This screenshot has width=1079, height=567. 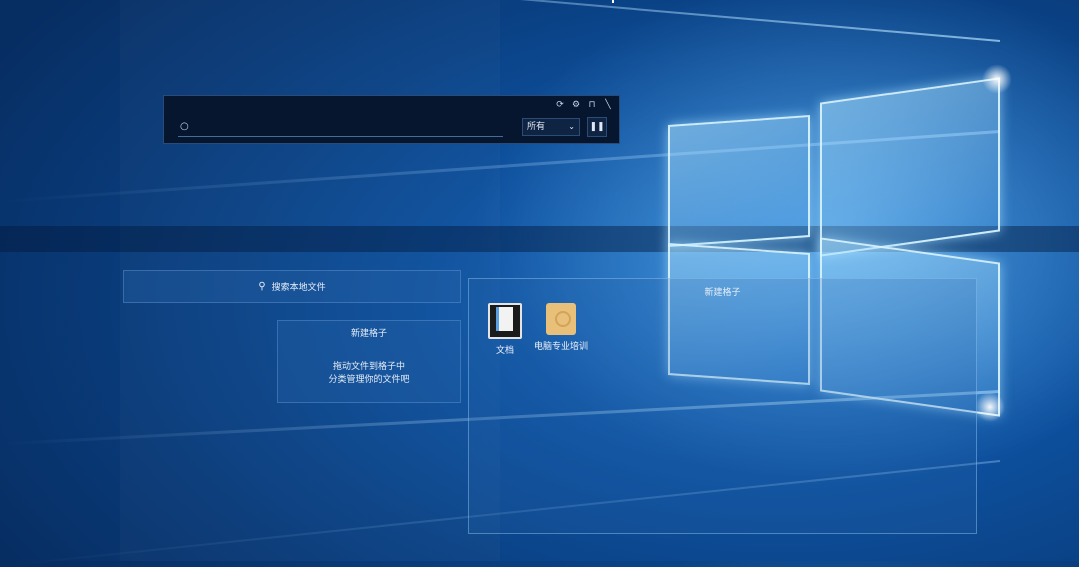 I want to click on toolbar-search-input, so click(x=346, y=127).